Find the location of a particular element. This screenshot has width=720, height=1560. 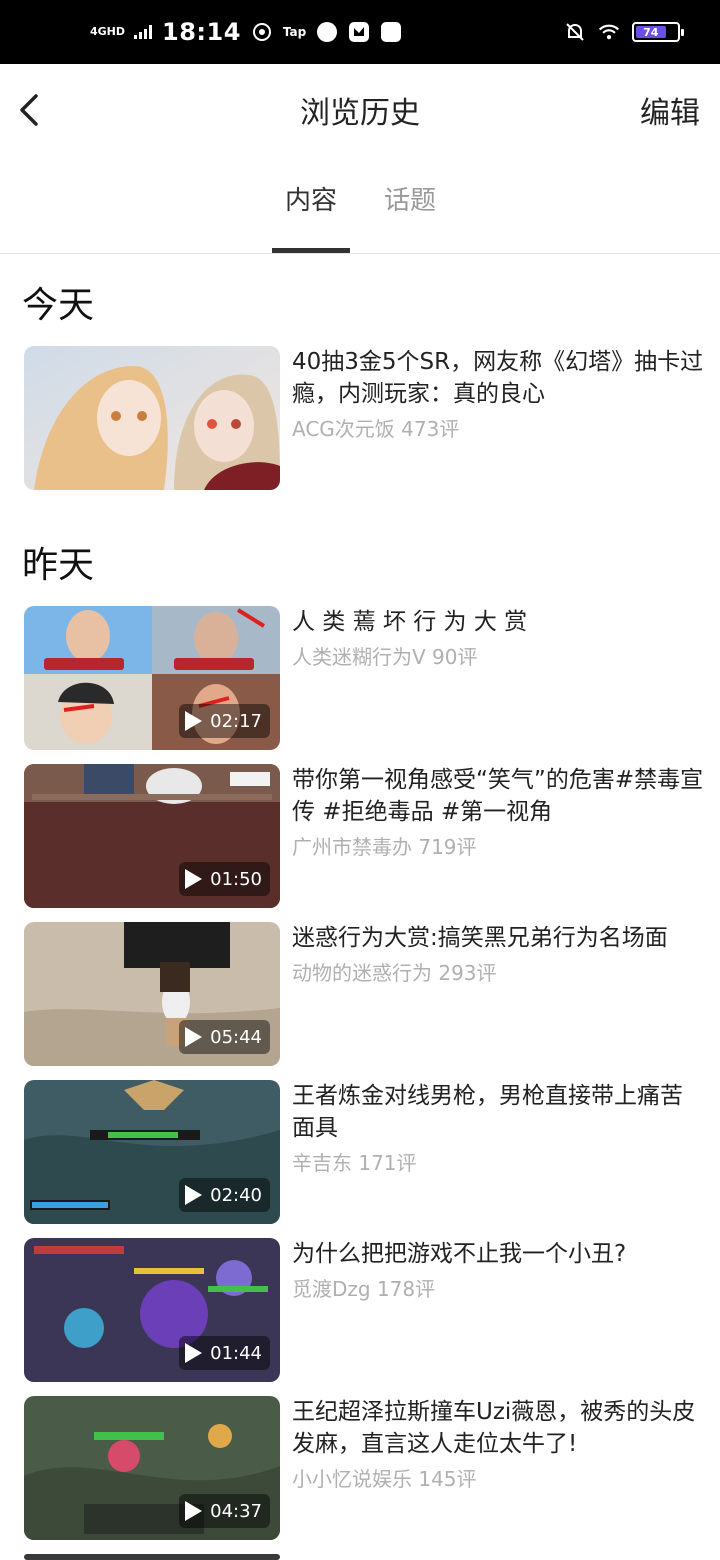

app-notification-icon is located at coordinates (359, 32).